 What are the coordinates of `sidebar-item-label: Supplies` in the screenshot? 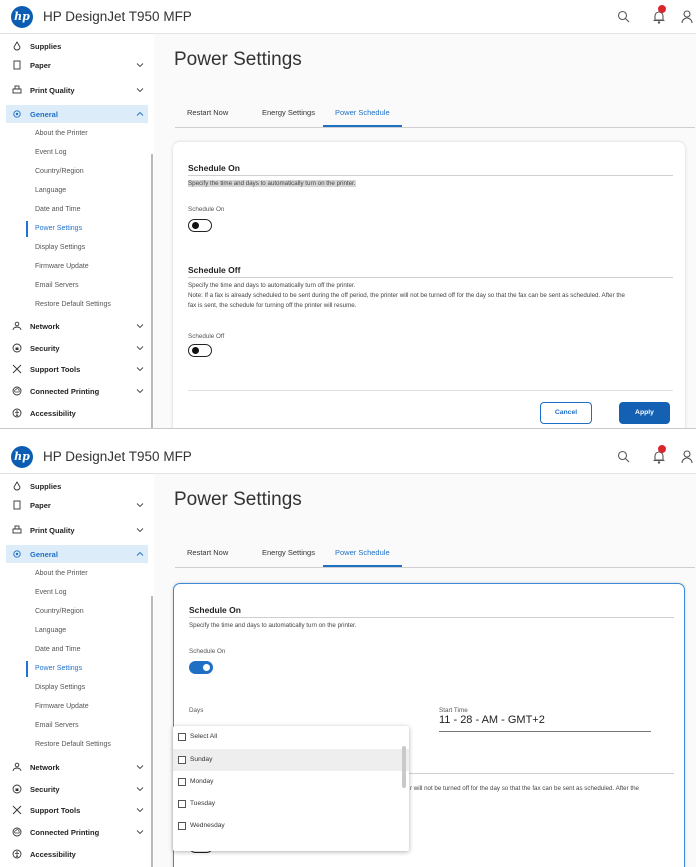 It's located at (46, 46).